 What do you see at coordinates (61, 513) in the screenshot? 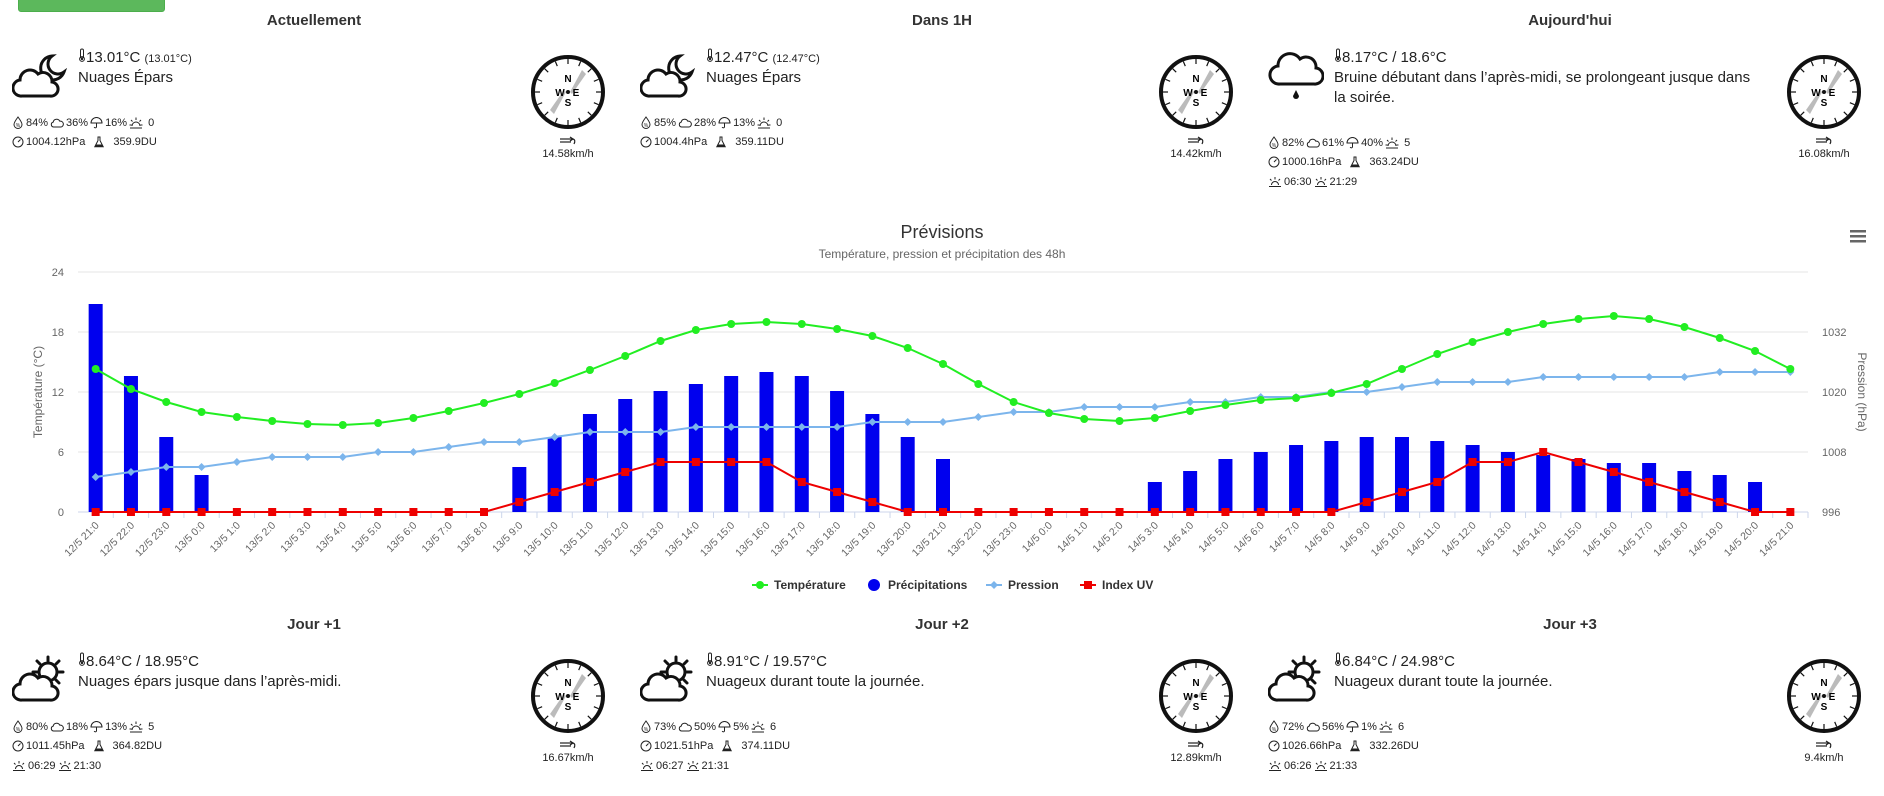
I see `y-left-tick-label: 0` at bounding box center [61, 513].